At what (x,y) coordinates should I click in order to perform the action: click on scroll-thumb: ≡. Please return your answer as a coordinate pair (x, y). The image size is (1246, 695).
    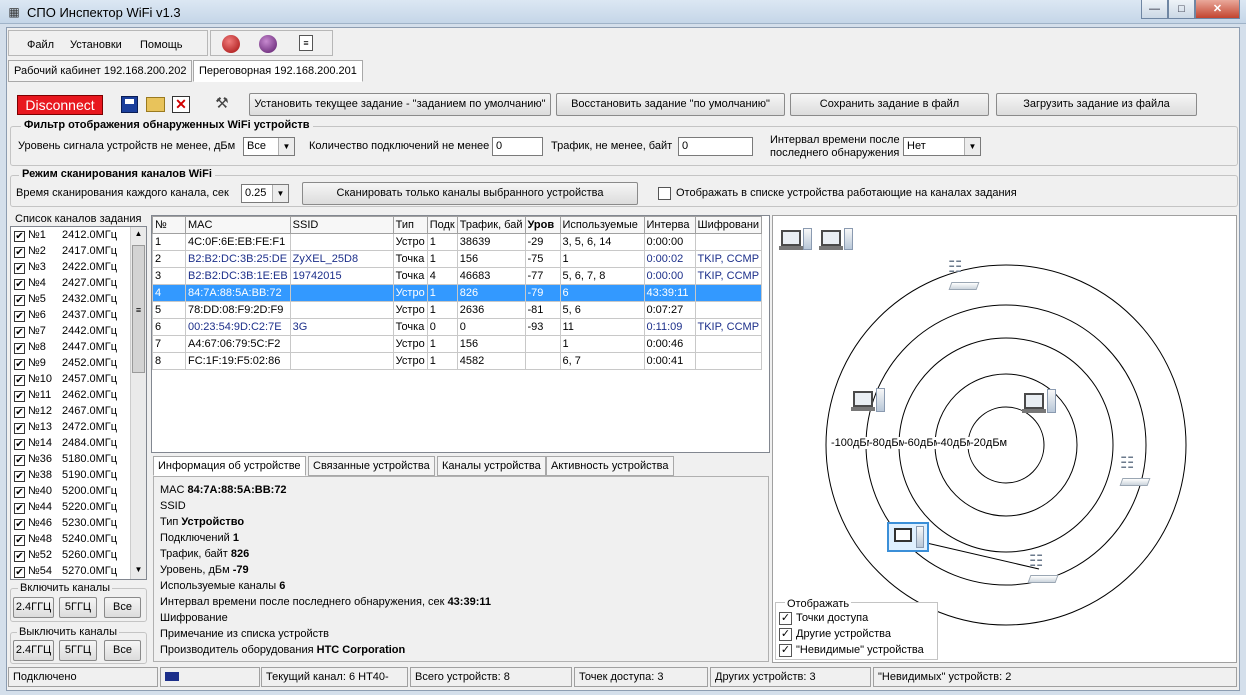
    Looking at the image, I should click on (138, 309).